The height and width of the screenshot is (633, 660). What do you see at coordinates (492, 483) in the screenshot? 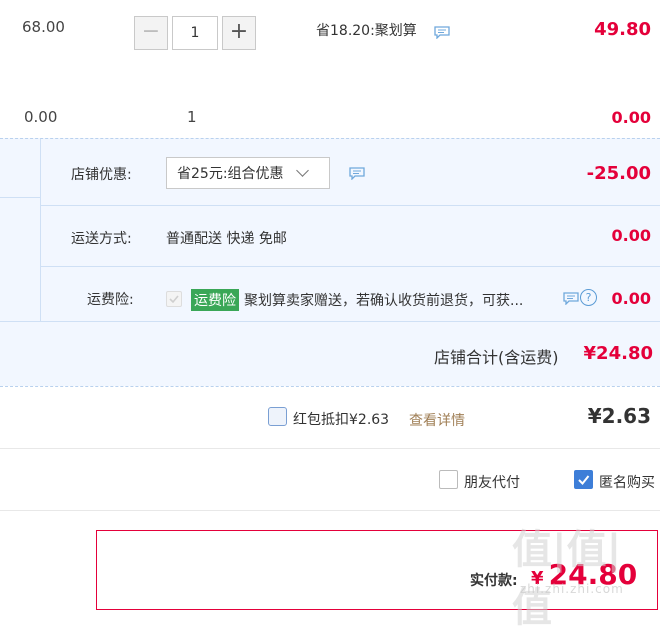
I see `friend-pay-label: 朋友代付` at bounding box center [492, 483].